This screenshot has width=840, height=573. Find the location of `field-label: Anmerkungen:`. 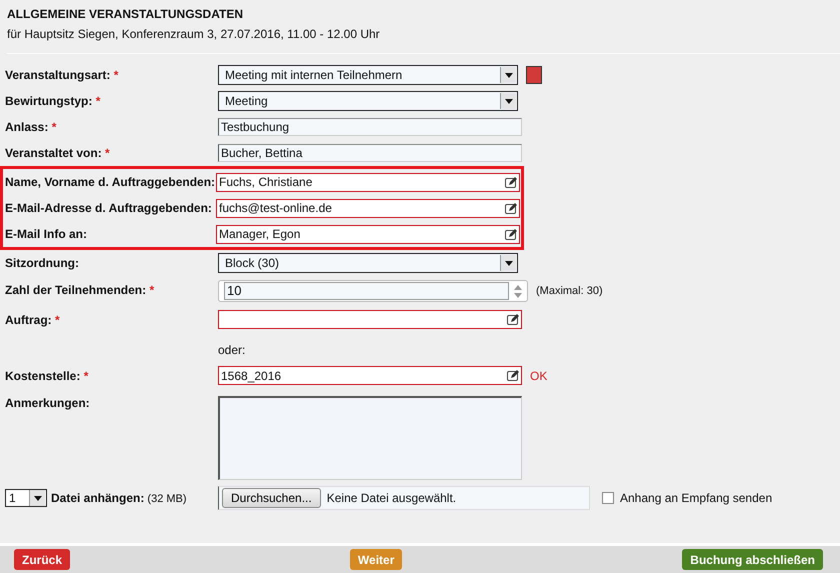

field-label: Anmerkungen: is located at coordinates (48, 403).